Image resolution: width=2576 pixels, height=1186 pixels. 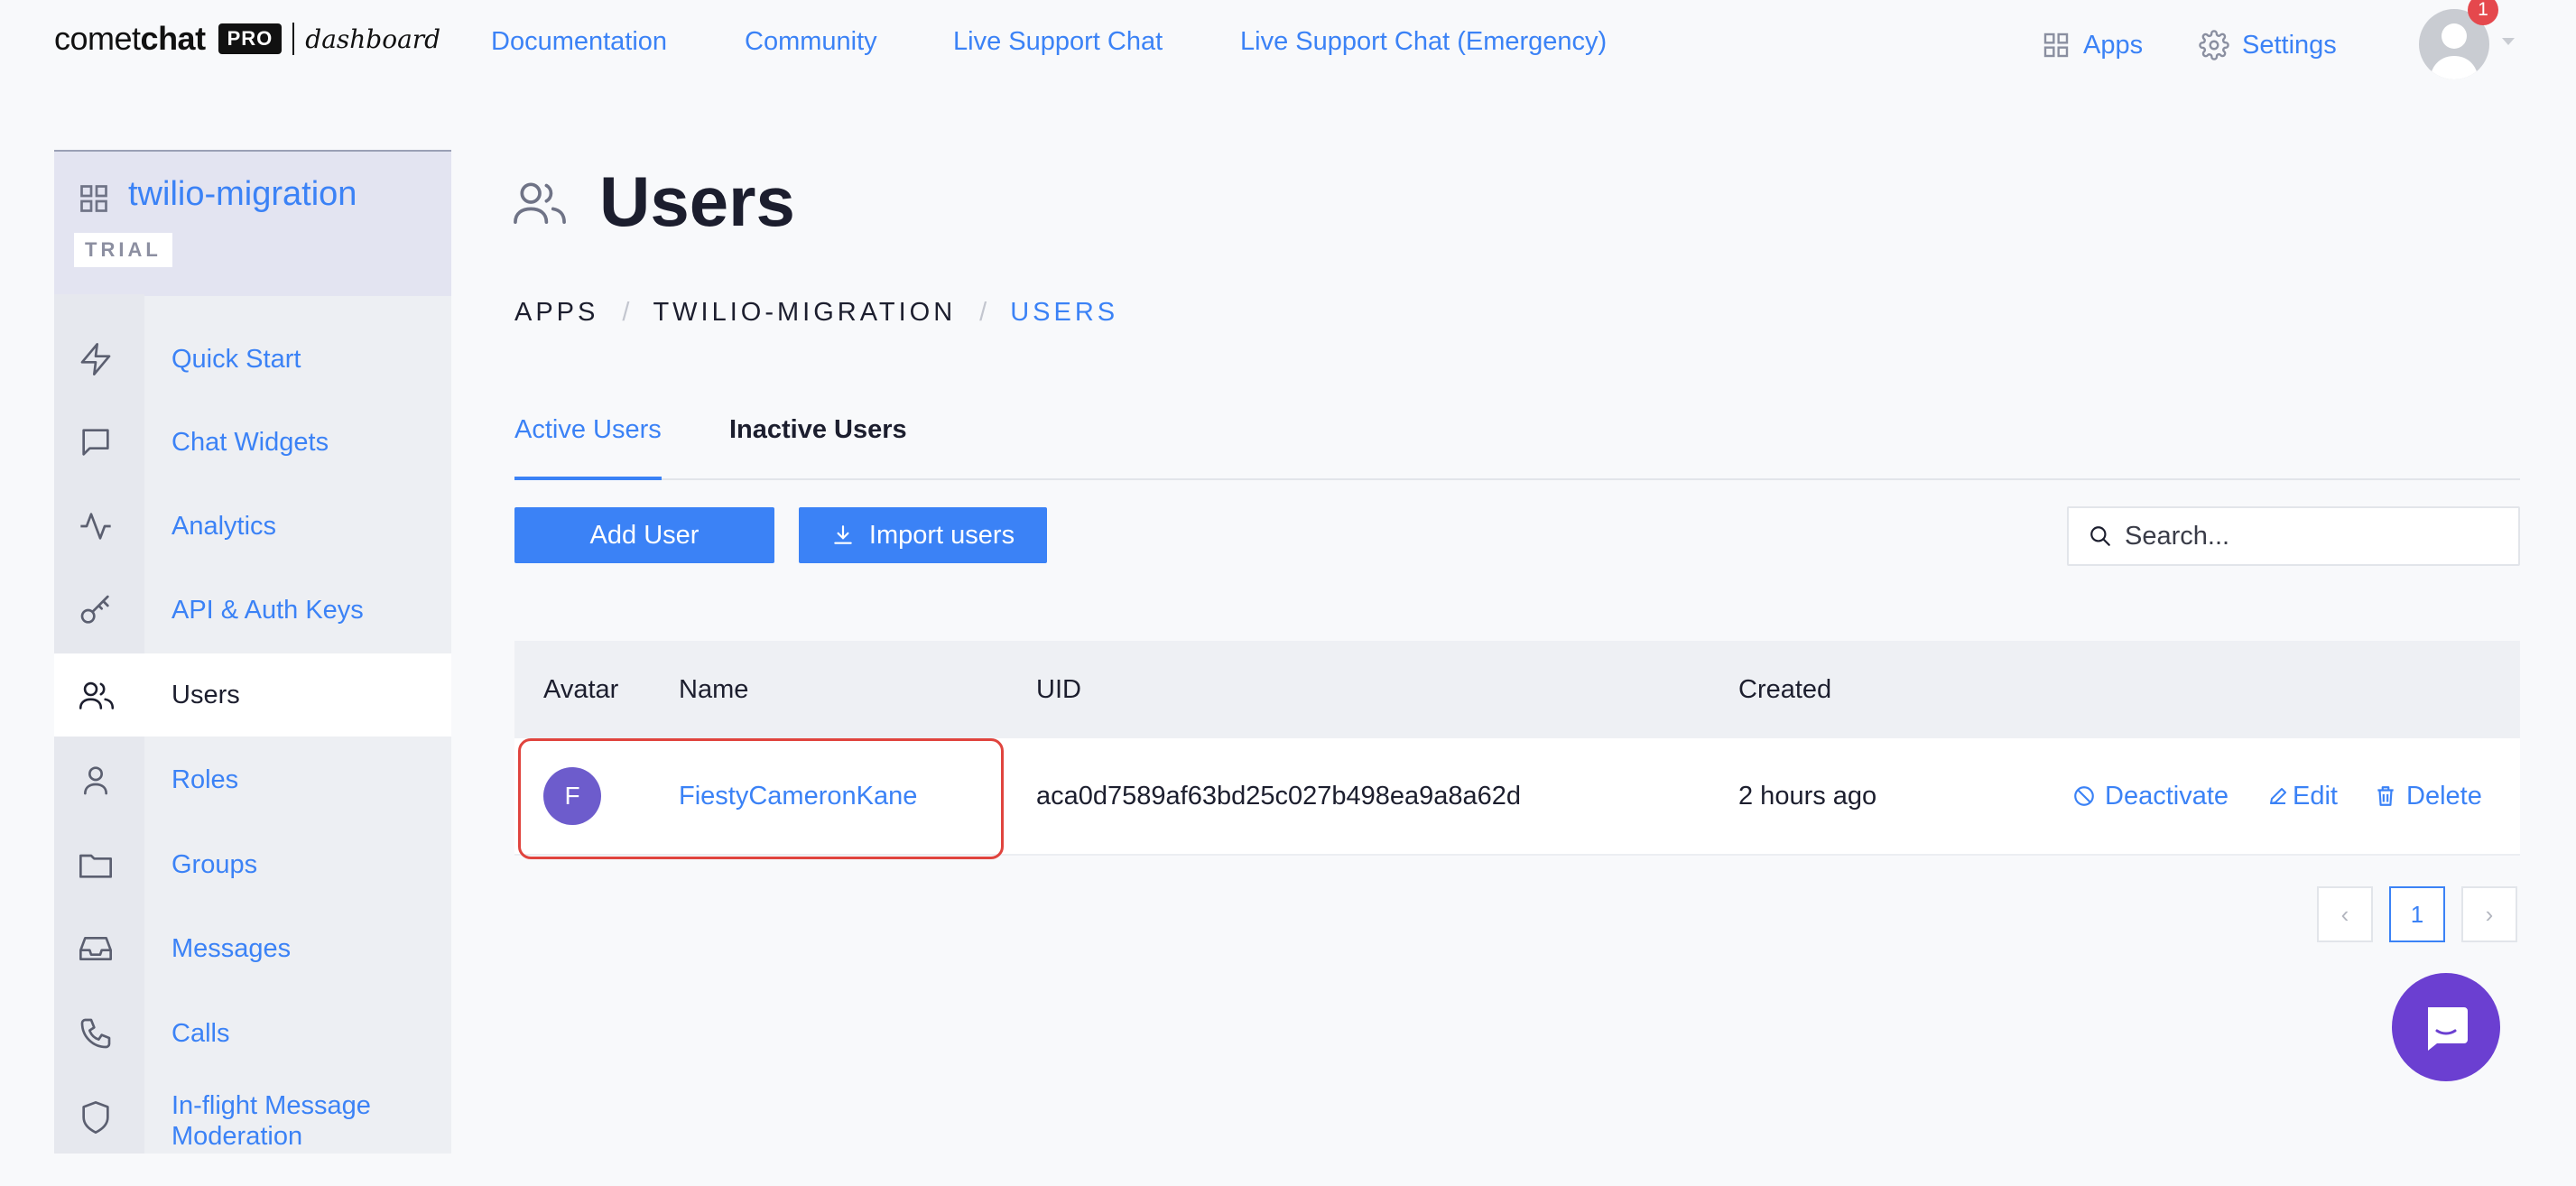 What do you see at coordinates (556, 313) in the screenshot?
I see `breadcrumb-apps: APPS` at bounding box center [556, 313].